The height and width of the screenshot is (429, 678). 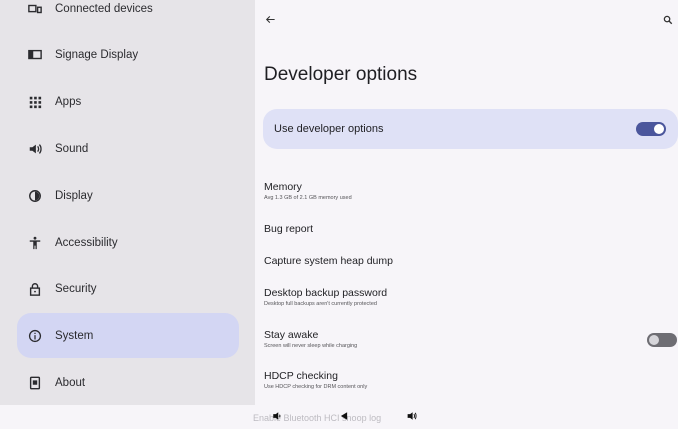 What do you see at coordinates (454, 261) in the screenshot?
I see `setting-capture-heap-dump: Capture system heap dump` at bounding box center [454, 261].